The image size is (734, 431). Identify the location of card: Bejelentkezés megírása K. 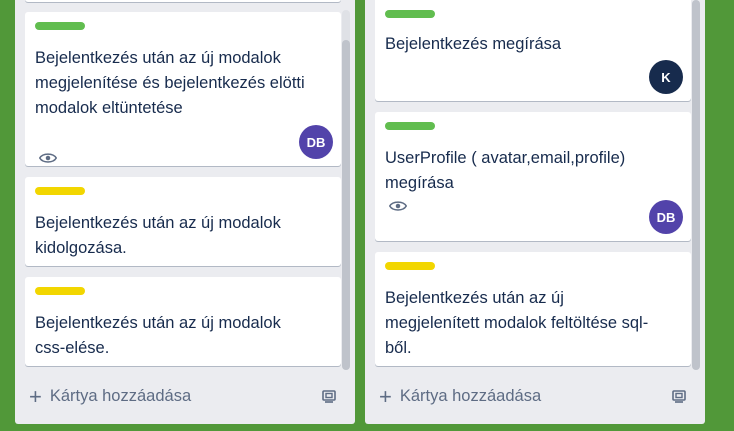
(533, 50).